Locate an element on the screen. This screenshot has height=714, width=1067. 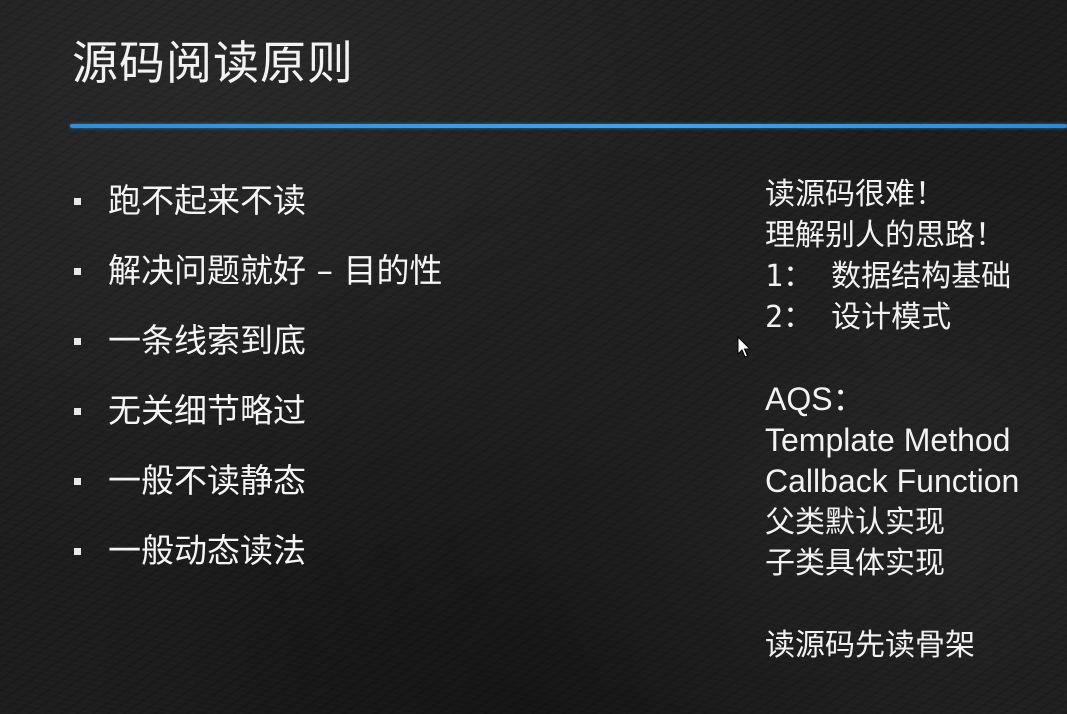
list-item: 无关细节略过 is located at coordinates (258, 411).